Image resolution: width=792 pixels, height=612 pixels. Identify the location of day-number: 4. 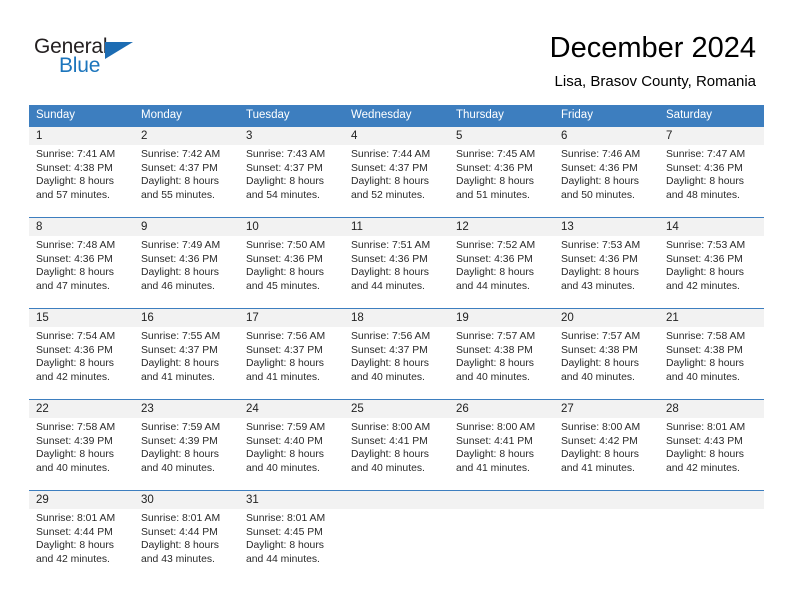
(396, 136).